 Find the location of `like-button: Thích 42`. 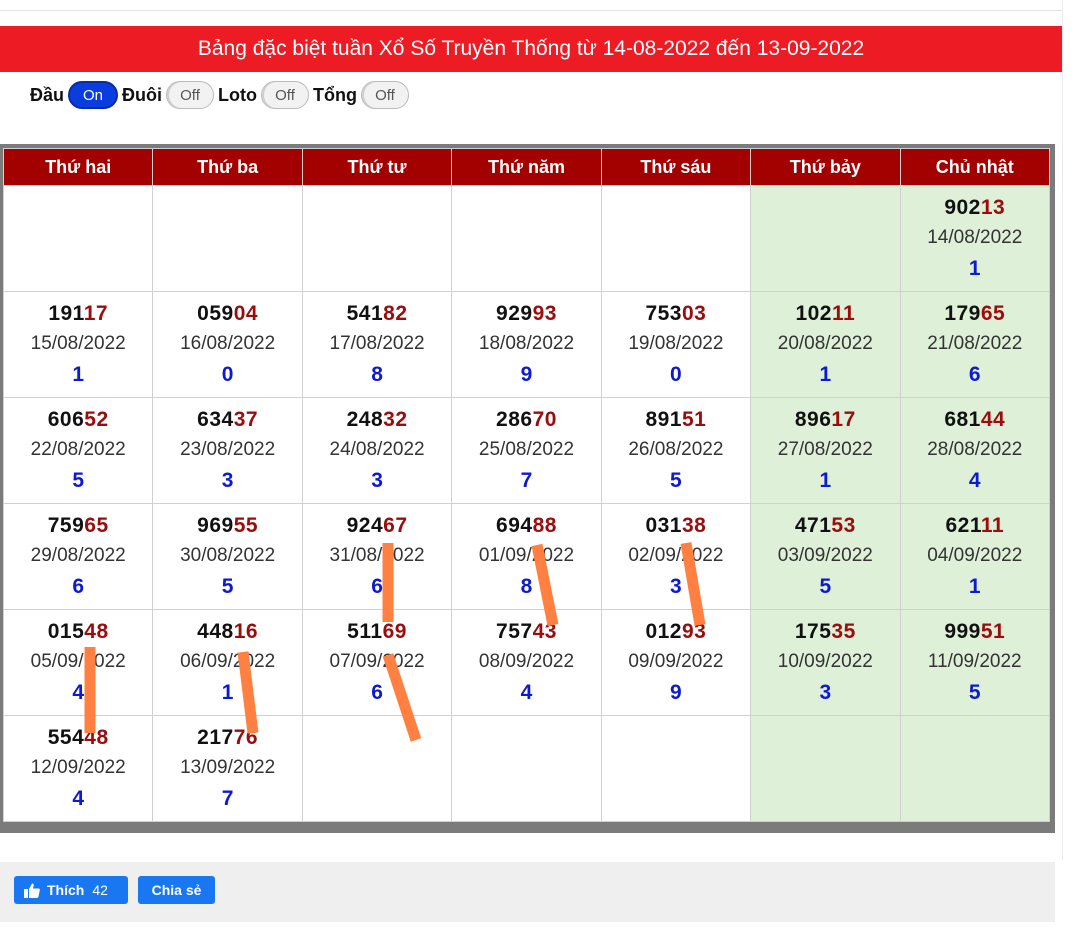

like-button: Thích 42 is located at coordinates (71, 890).